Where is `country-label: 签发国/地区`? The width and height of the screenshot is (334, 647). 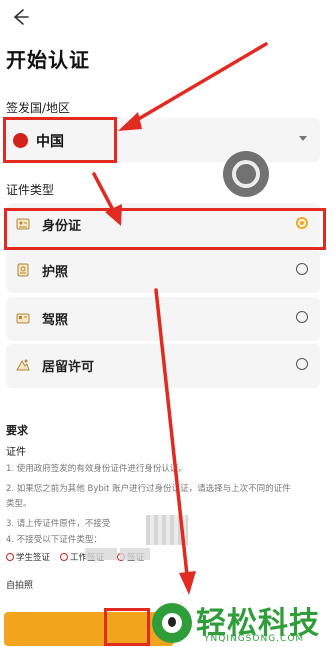
country-label: 签发国/地区 is located at coordinates (38, 108).